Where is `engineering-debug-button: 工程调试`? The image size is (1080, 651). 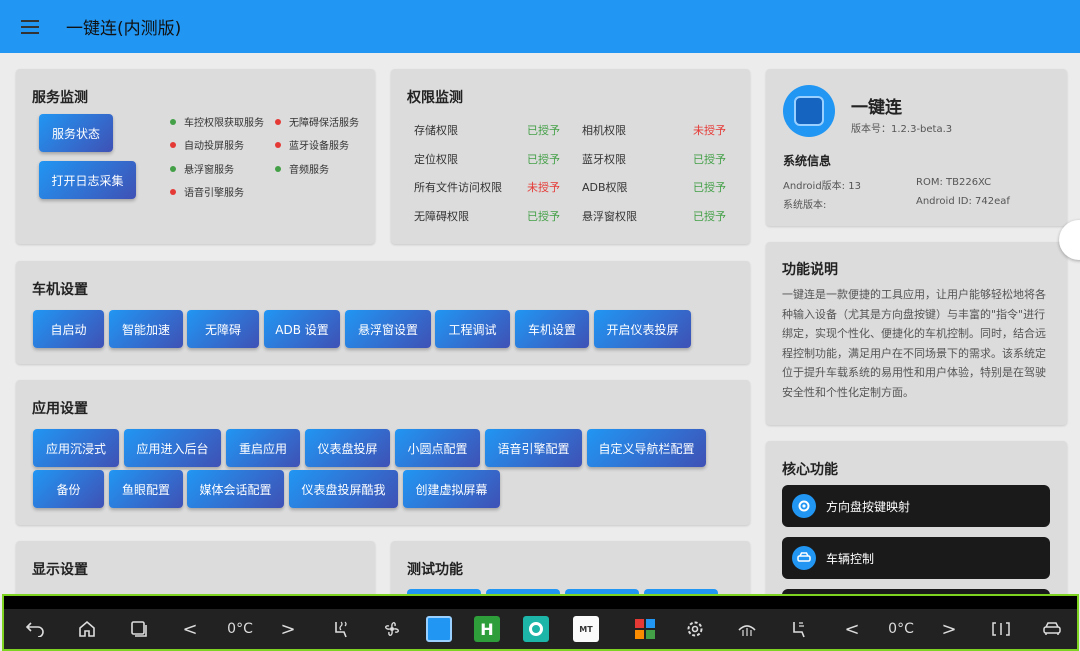 engineering-debug-button: 工程调试 is located at coordinates (472, 329).